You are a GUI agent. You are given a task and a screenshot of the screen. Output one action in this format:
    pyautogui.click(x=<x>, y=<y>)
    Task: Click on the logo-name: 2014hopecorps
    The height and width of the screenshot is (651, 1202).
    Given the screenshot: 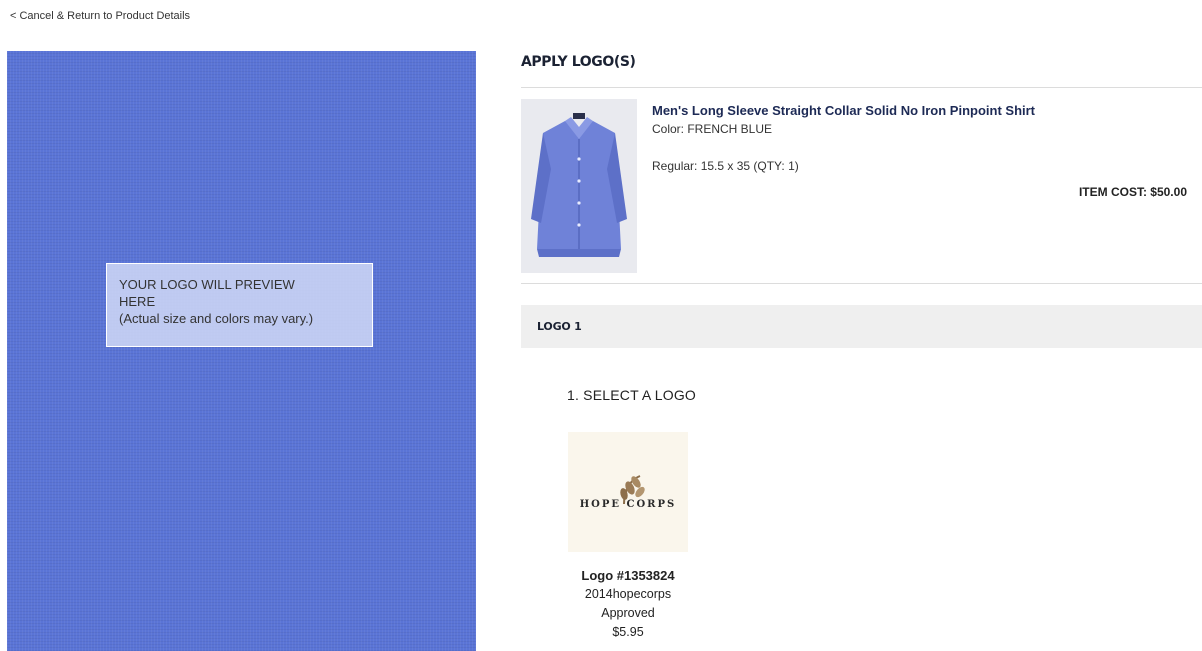 What is the action you would take?
    pyautogui.click(x=628, y=594)
    